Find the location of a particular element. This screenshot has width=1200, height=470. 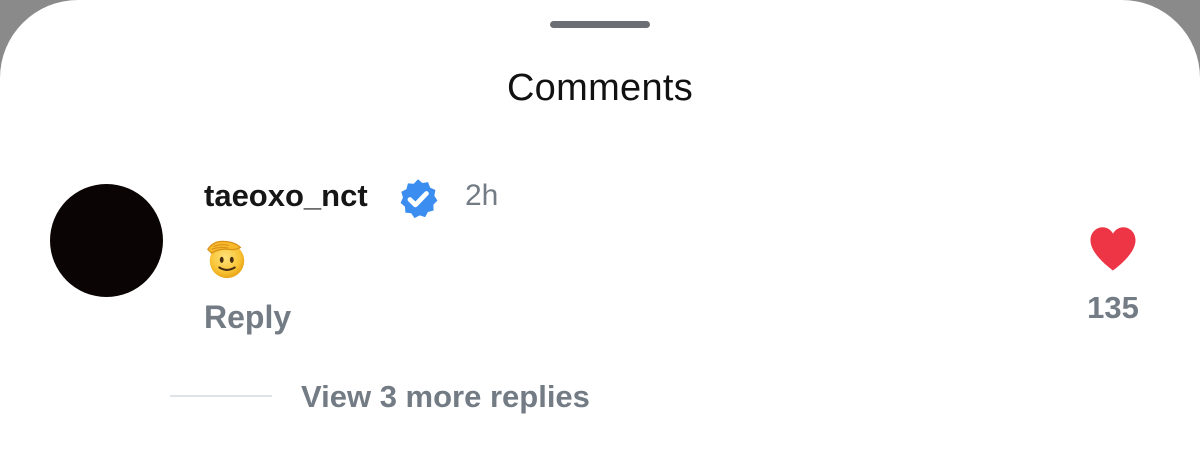

saluting-face-emoji is located at coordinates (226, 259).